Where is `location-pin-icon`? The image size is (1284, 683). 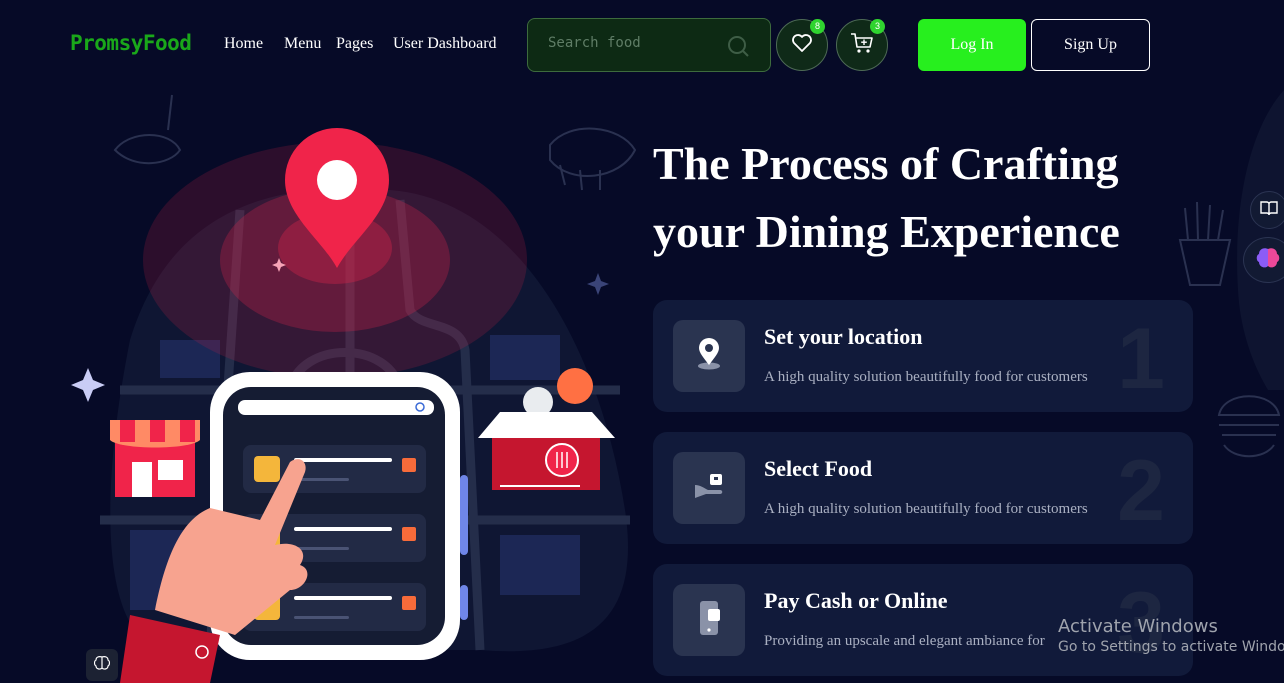 location-pin-icon is located at coordinates (709, 356).